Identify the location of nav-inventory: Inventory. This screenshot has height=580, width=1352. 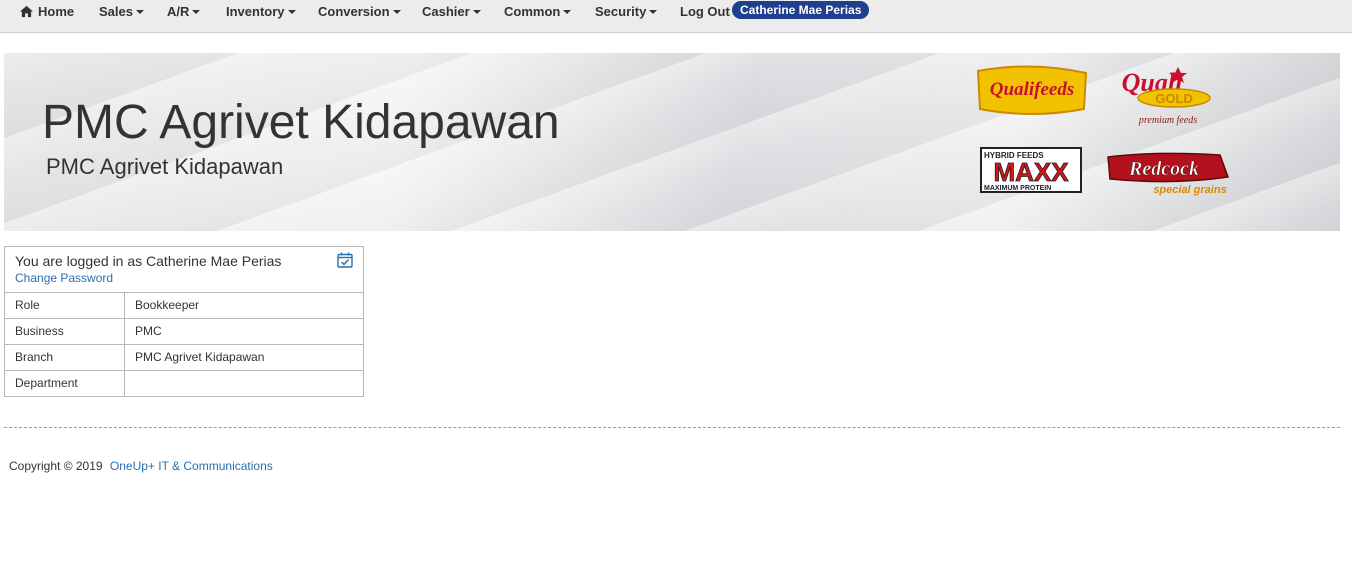
(261, 11).